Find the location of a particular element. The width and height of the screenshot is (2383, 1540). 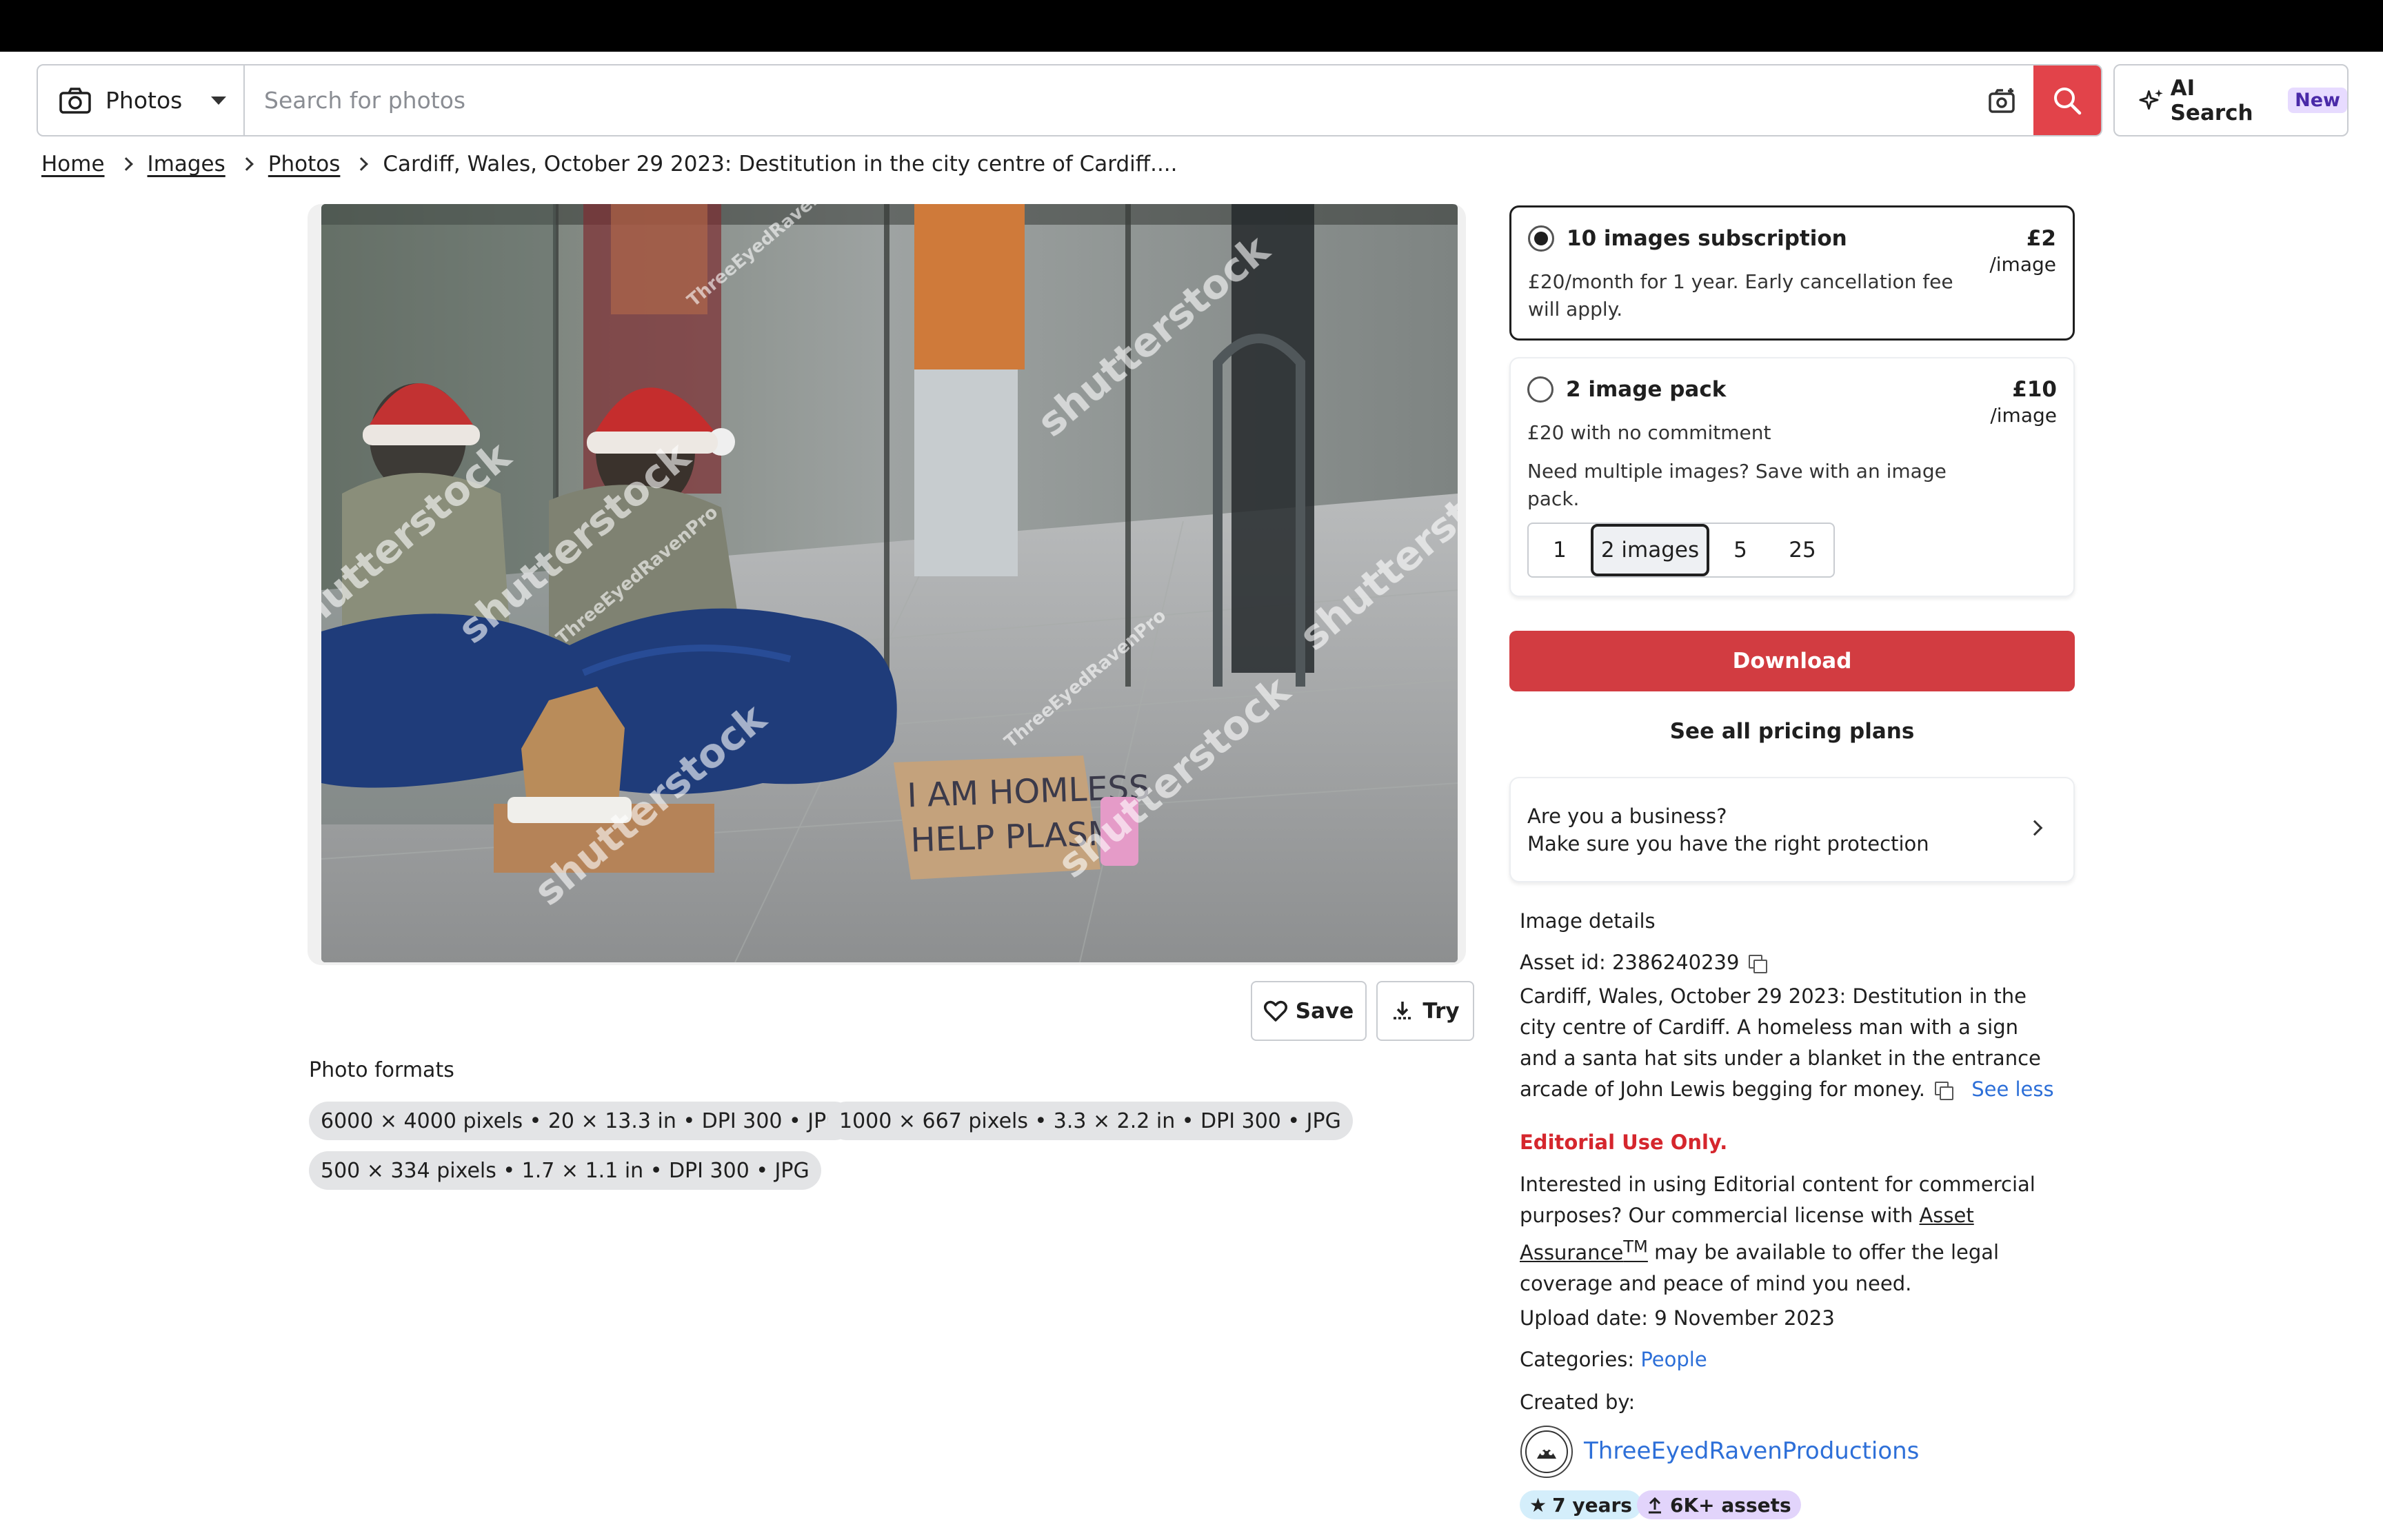

chevron-down-icon is located at coordinates (219, 101).